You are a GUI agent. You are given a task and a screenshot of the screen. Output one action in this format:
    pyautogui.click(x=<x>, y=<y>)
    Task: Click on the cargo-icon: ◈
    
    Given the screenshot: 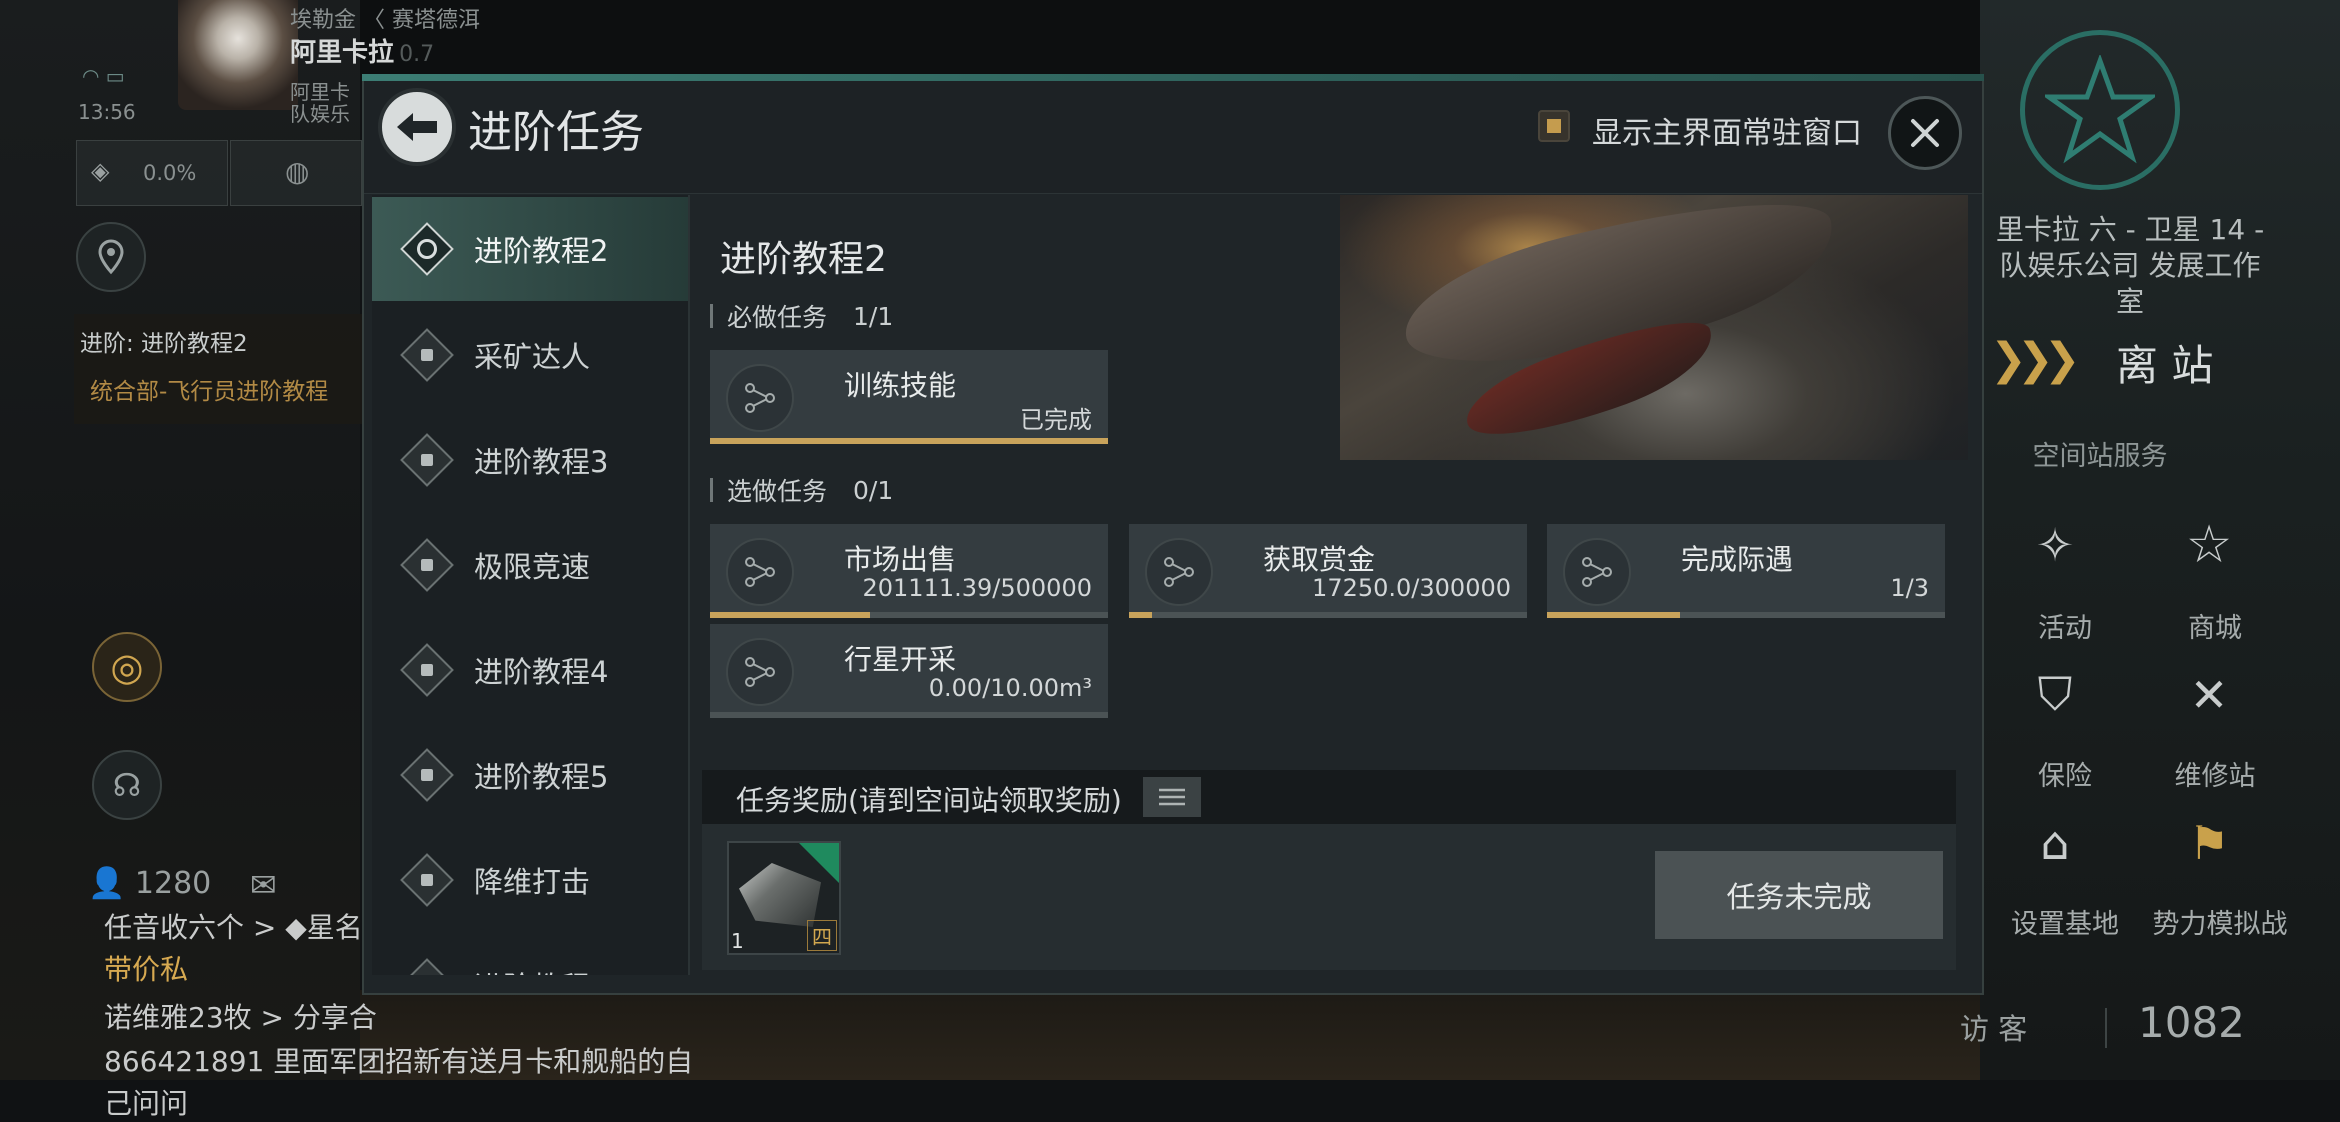 What is the action you would take?
    pyautogui.click(x=100, y=171)
    